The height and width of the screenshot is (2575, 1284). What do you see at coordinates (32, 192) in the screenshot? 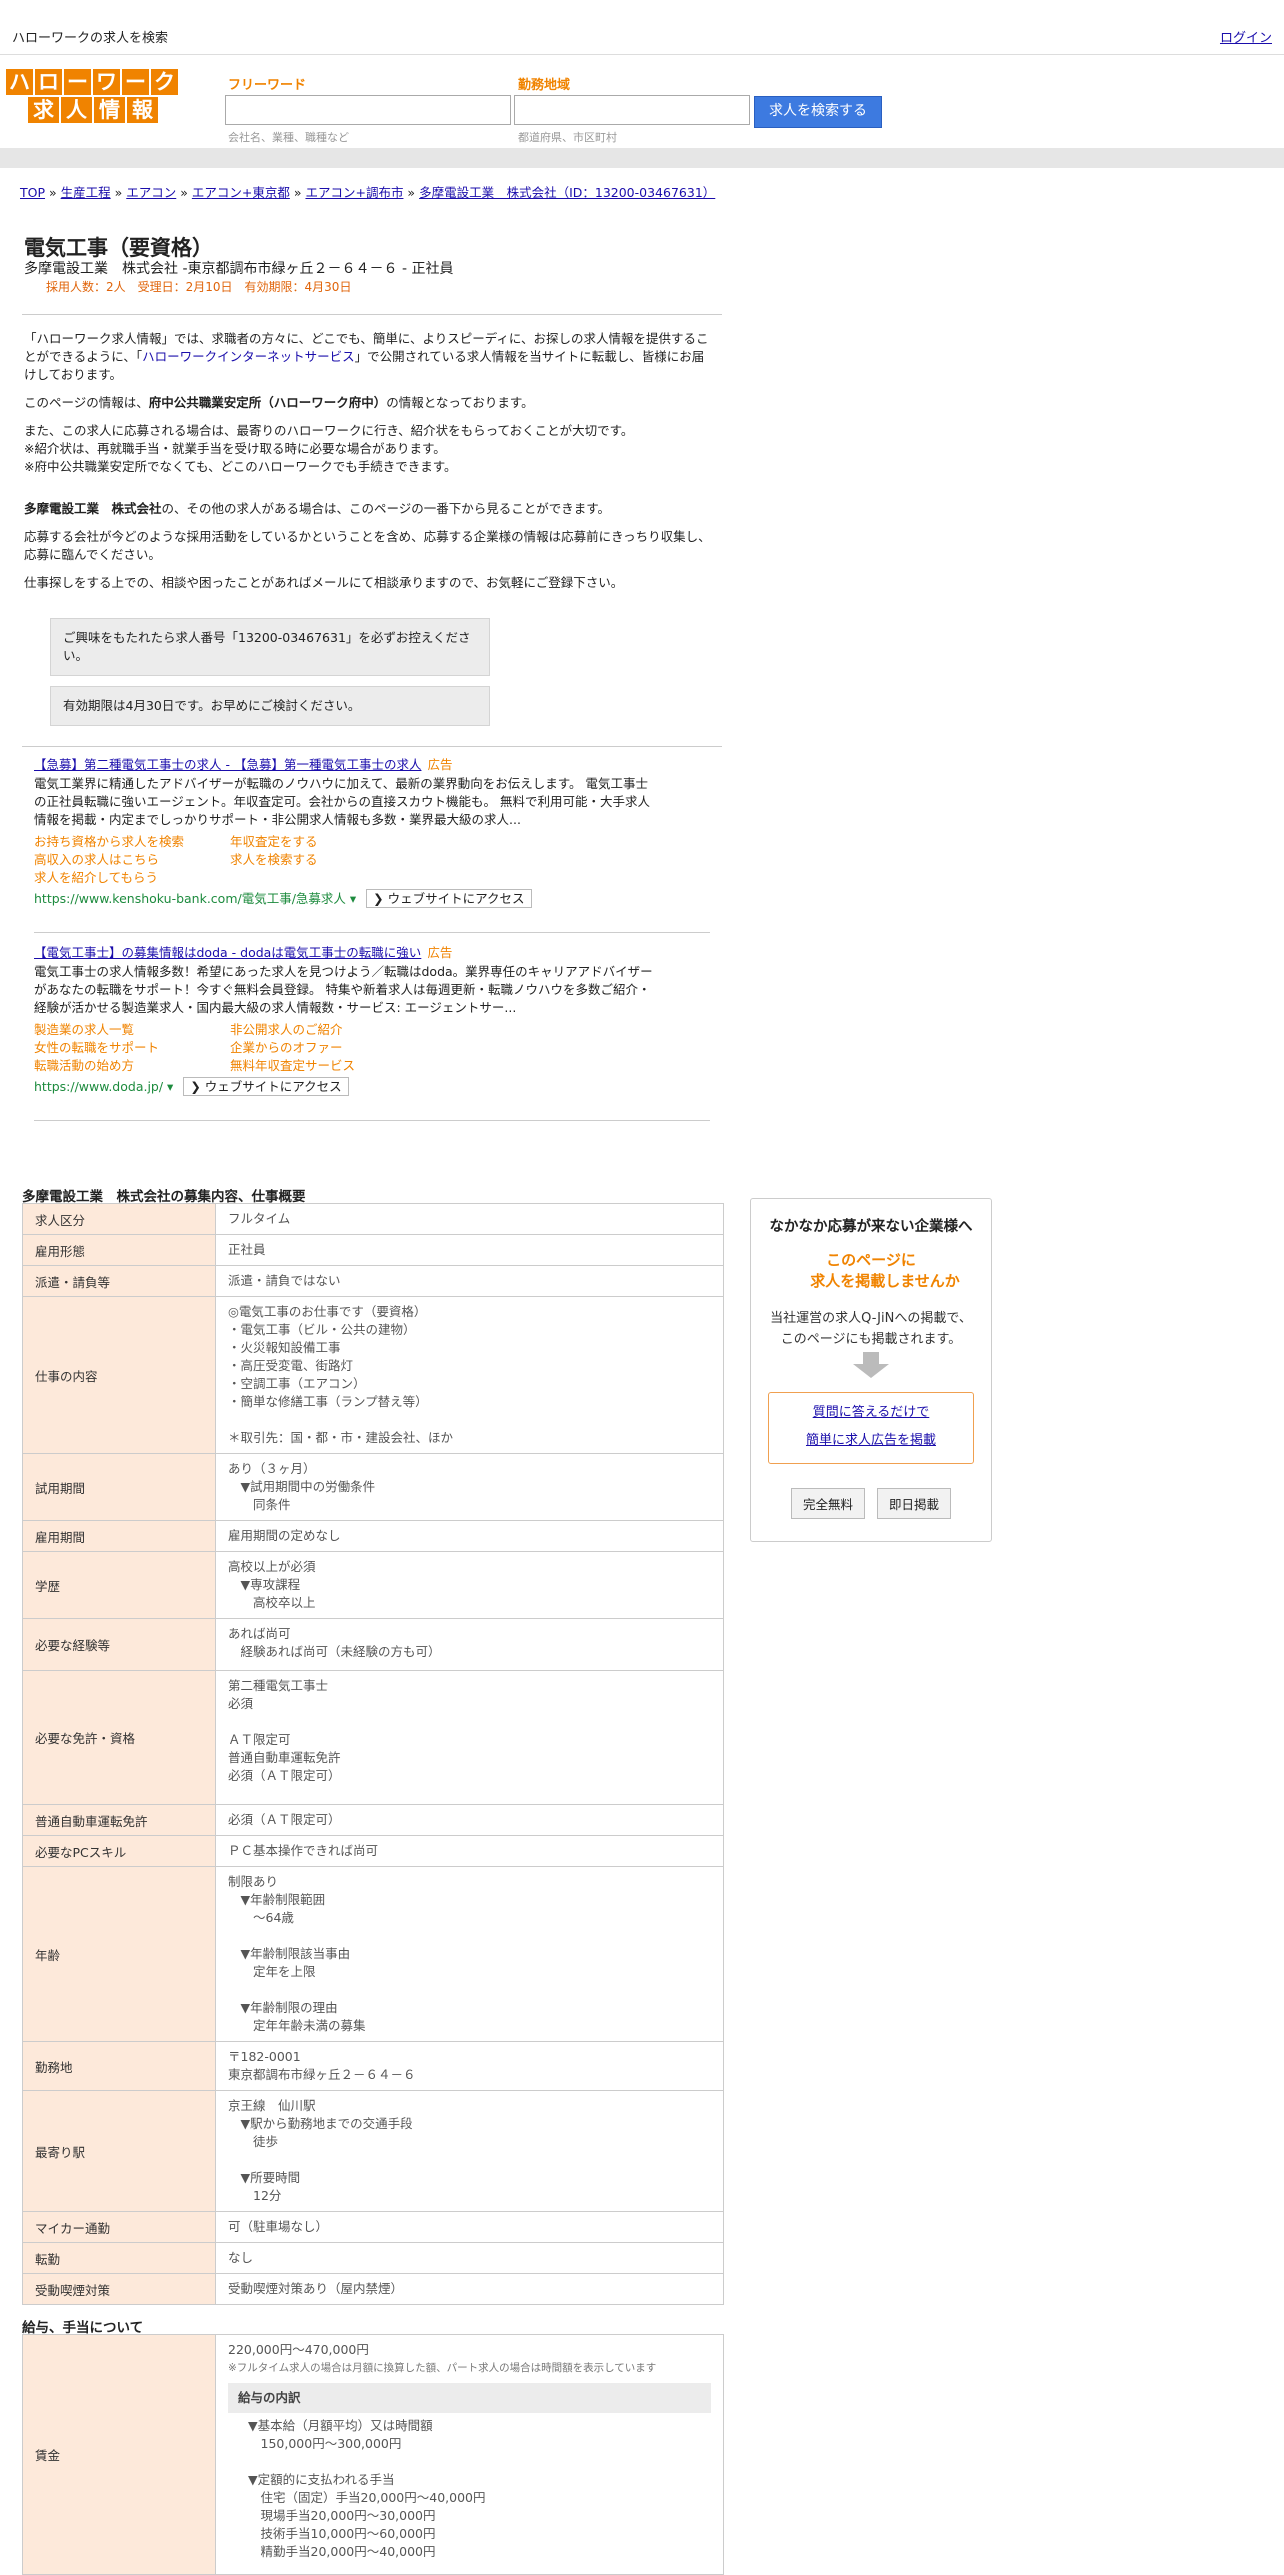
I see `breadcrumb-link: TOP` at bounding box center [32, 192].